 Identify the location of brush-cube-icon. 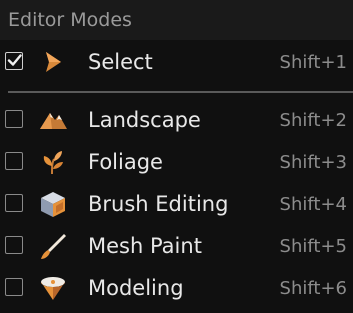
(53, 204).